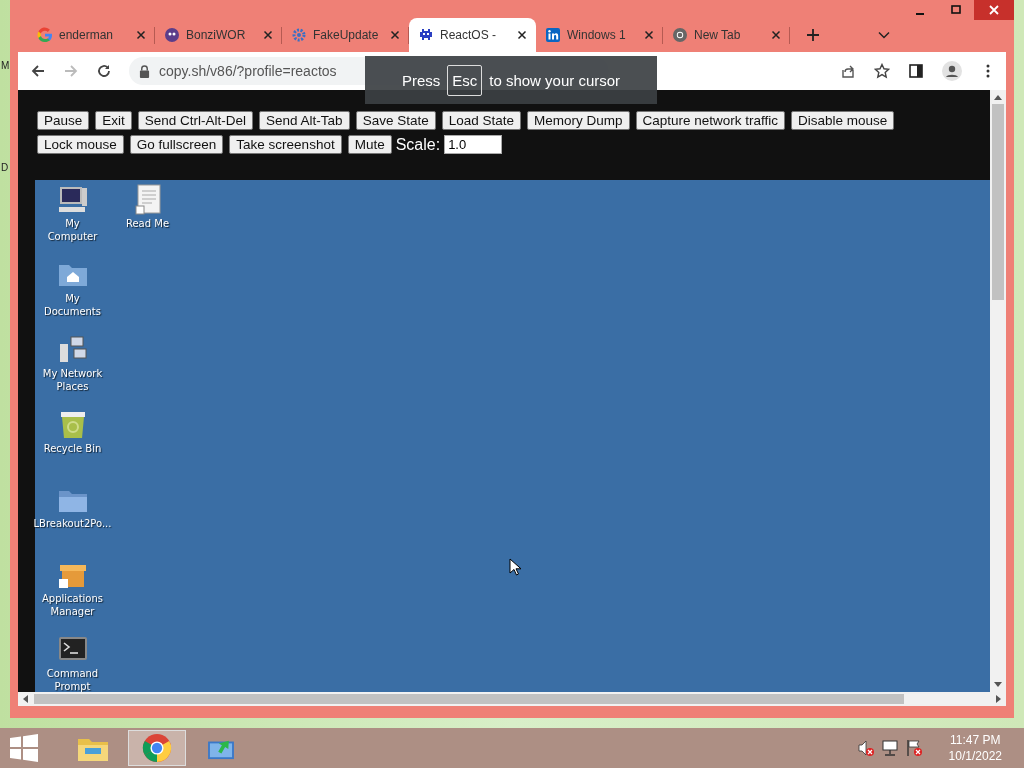 The height and width of the screenshot is (768, 1024). I want to click on desktop-icon-label: M, so click(5, 66).